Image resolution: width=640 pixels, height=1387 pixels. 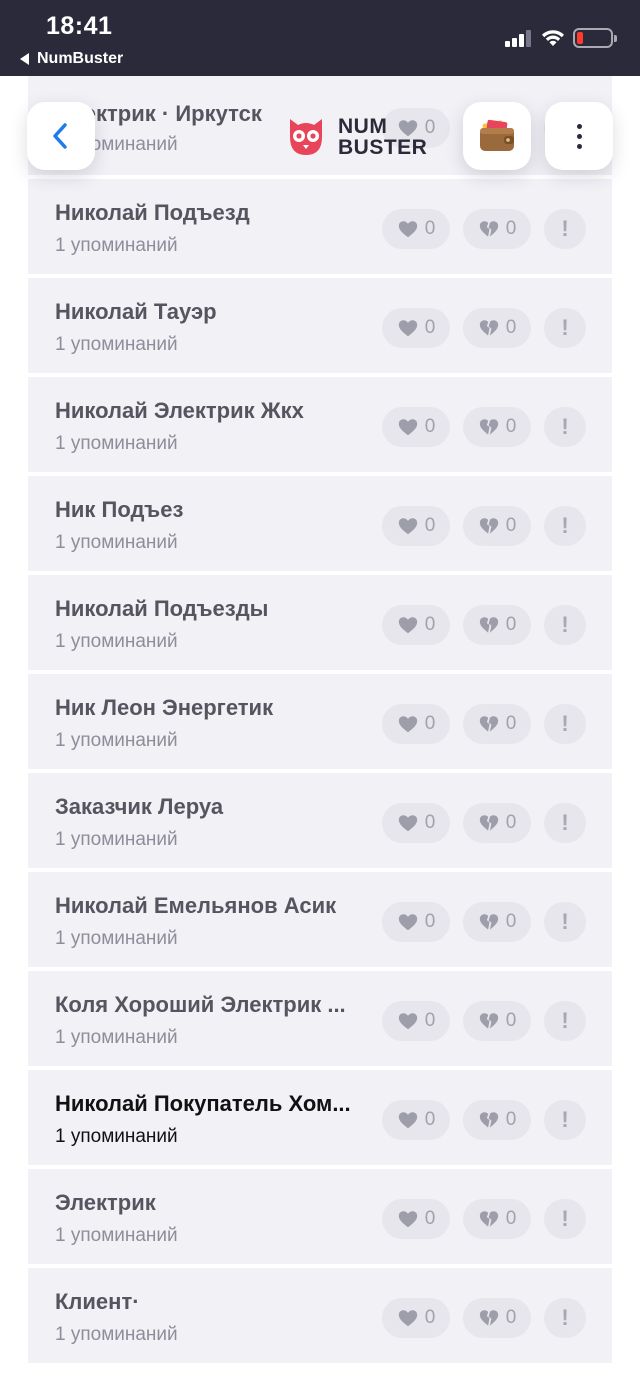 I want to click on wifi-icon, so click(x=553, y=38).